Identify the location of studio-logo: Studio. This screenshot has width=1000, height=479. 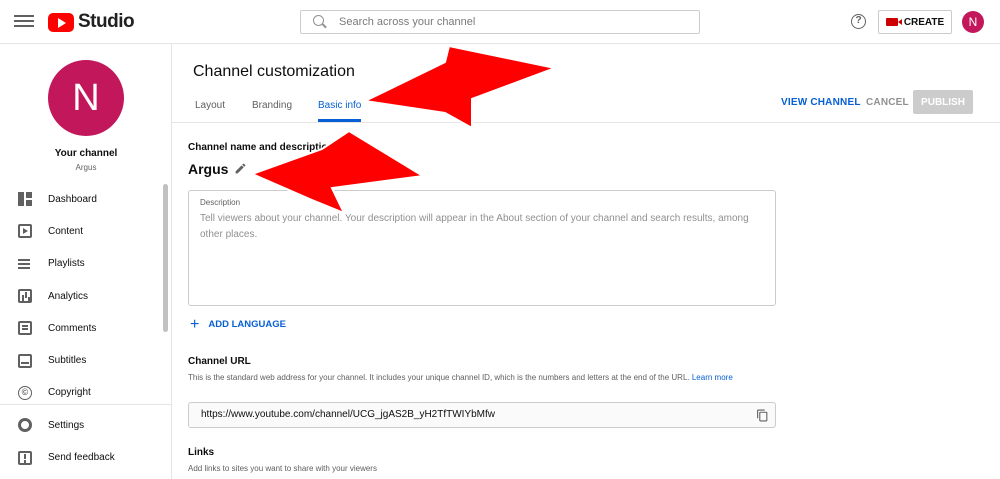
(91, 22).